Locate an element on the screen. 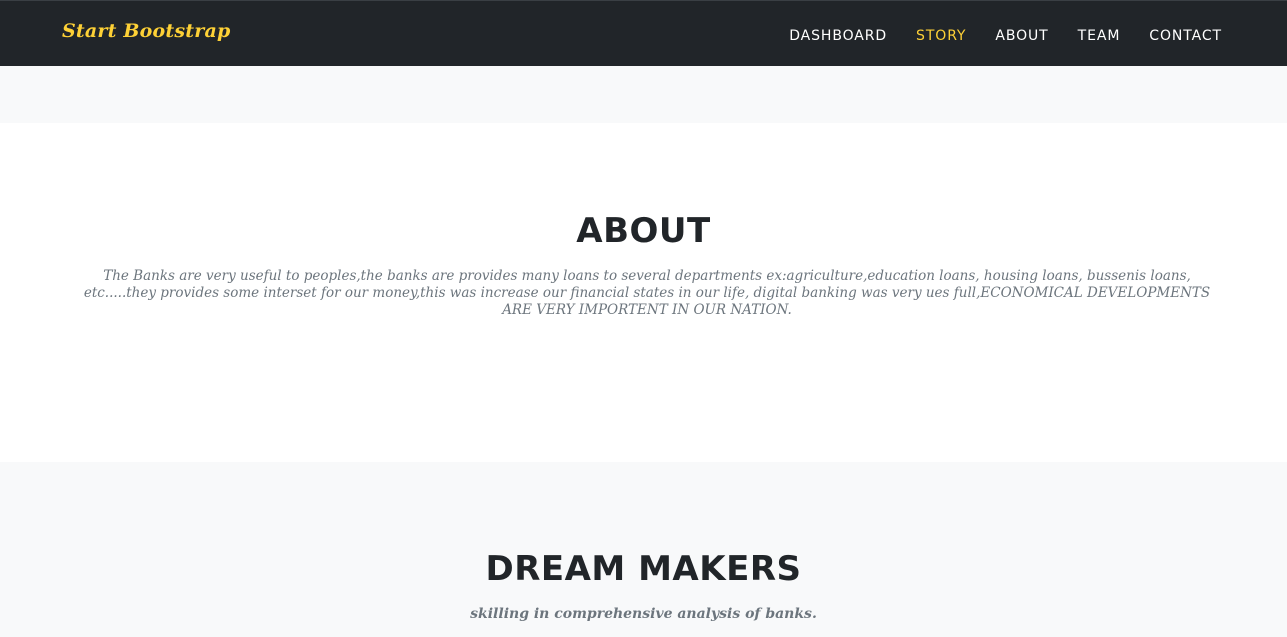 The width and height of the screenshot is (1287, 637). nav-link-story: STORY is located at coordinates (941, 36).